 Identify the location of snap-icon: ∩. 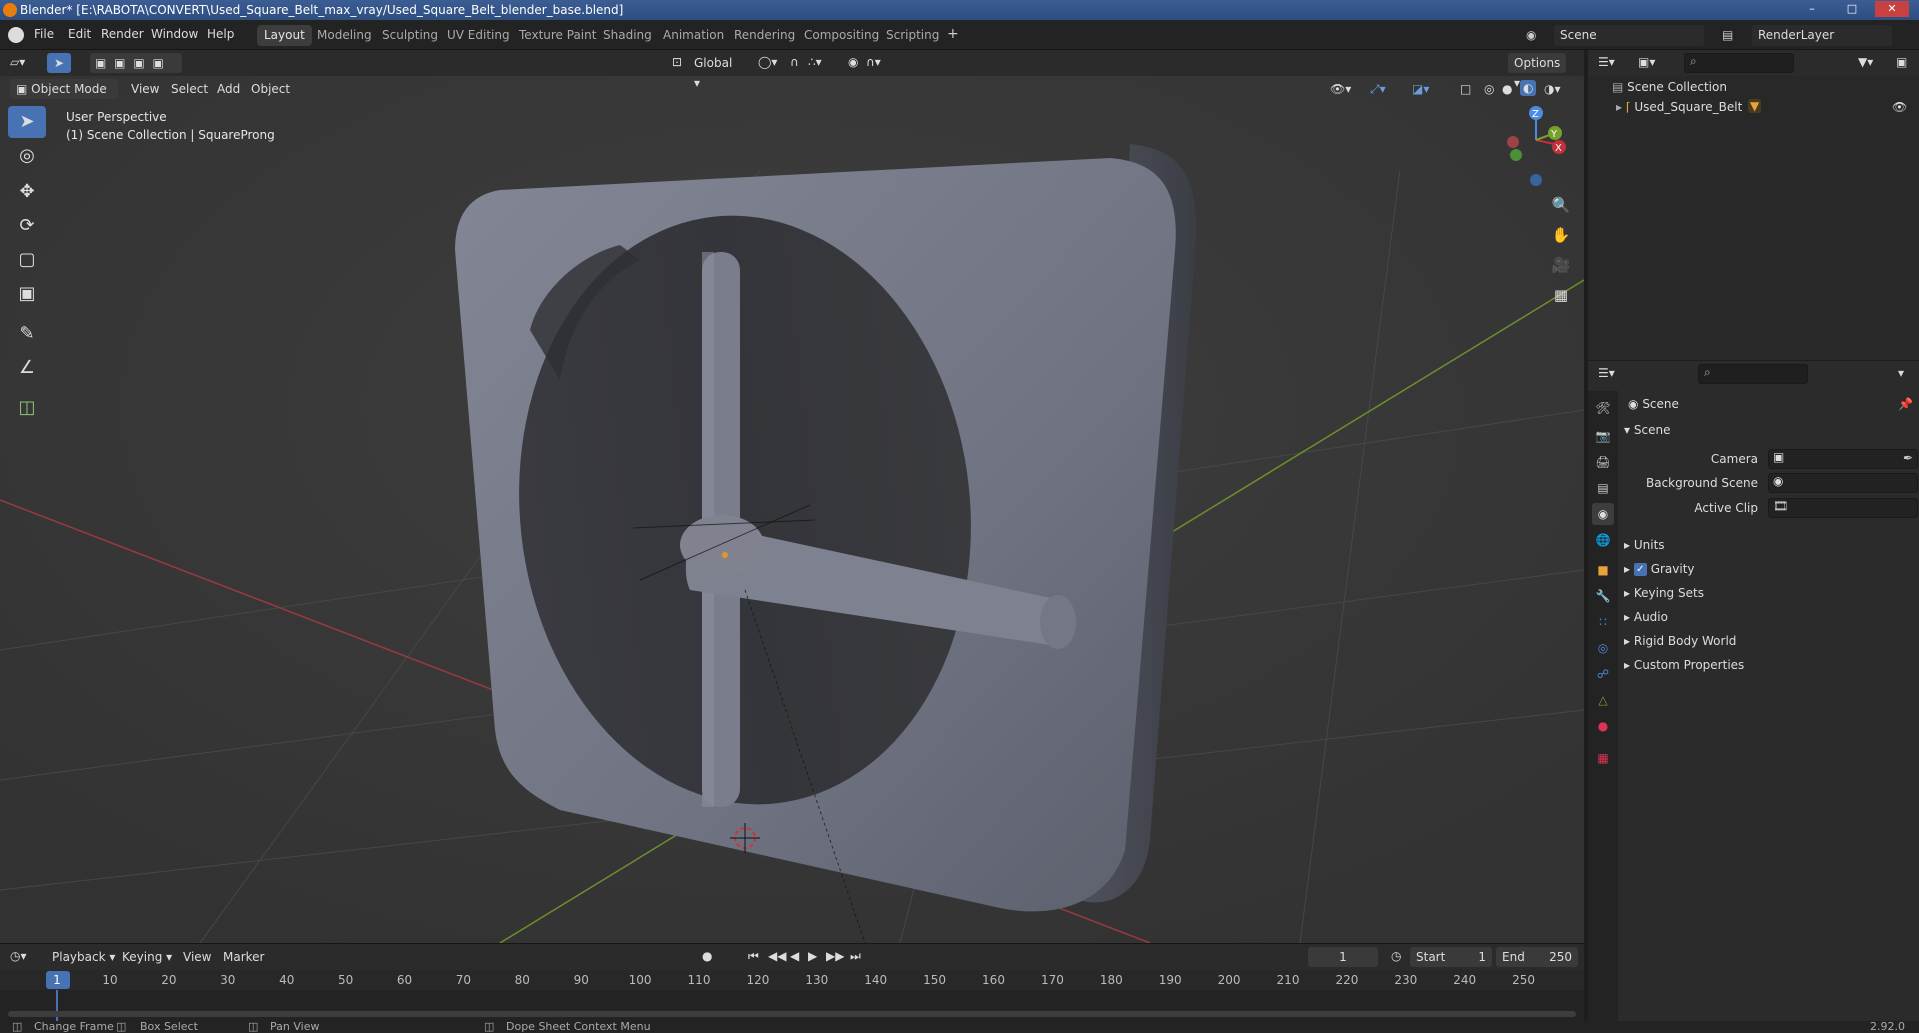
(794, 62).